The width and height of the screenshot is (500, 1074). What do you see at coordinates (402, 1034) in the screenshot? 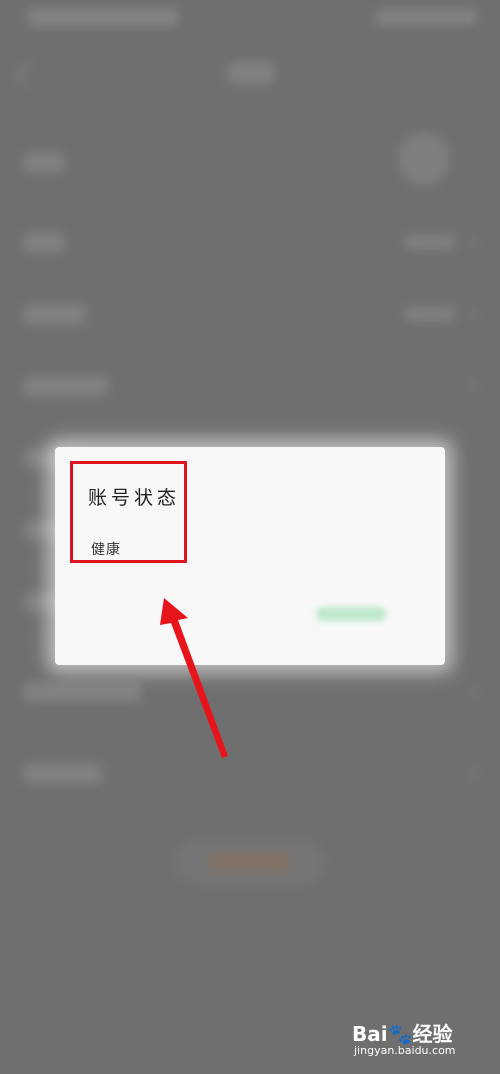
I see `watermark-logo: Bai🐾经验` at bounding box center [402, 1034].